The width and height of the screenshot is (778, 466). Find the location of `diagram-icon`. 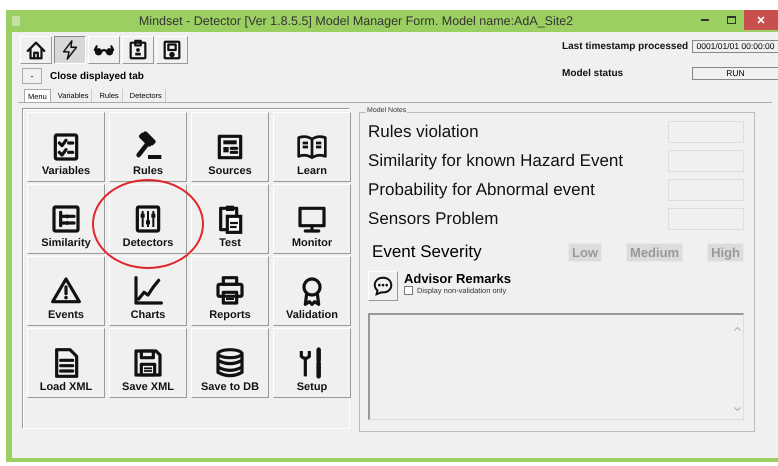

diagram-icon is located at coordinates (66, 219).